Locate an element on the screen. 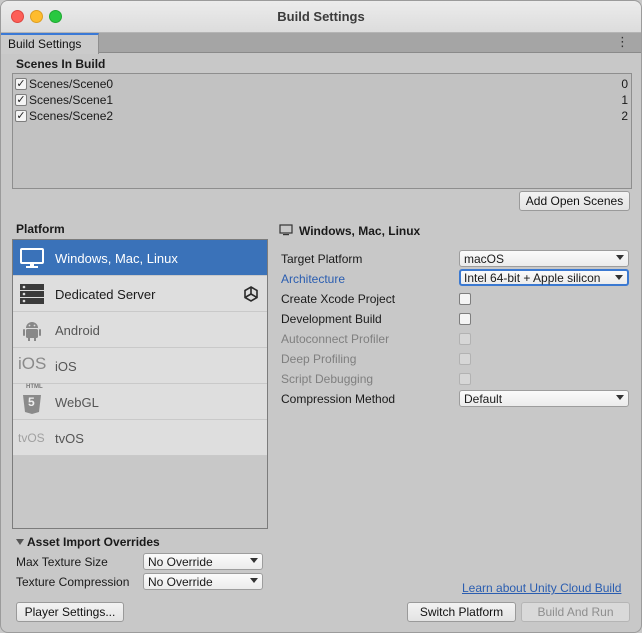  max-texture-size-value: No Override is located at coordinates (180, 562).